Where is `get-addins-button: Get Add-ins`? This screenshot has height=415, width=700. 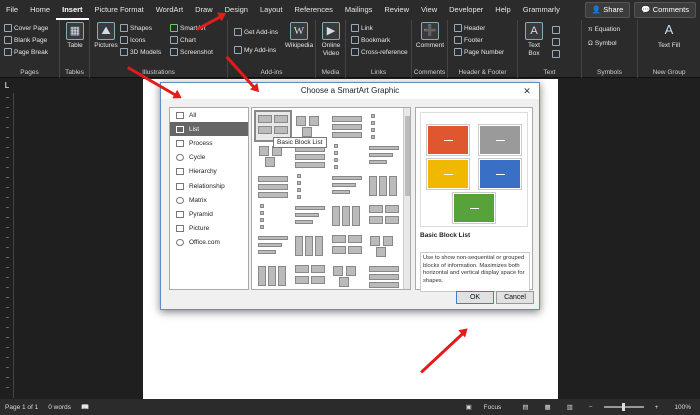
get-addins-button: Get Add-ins is located at coordinates (256, 32).